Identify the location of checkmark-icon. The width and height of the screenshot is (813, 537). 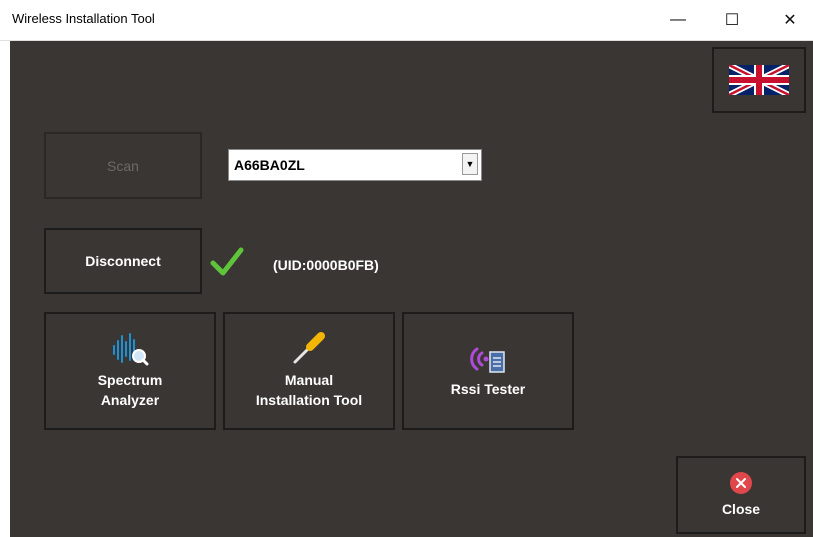
(227, 261).